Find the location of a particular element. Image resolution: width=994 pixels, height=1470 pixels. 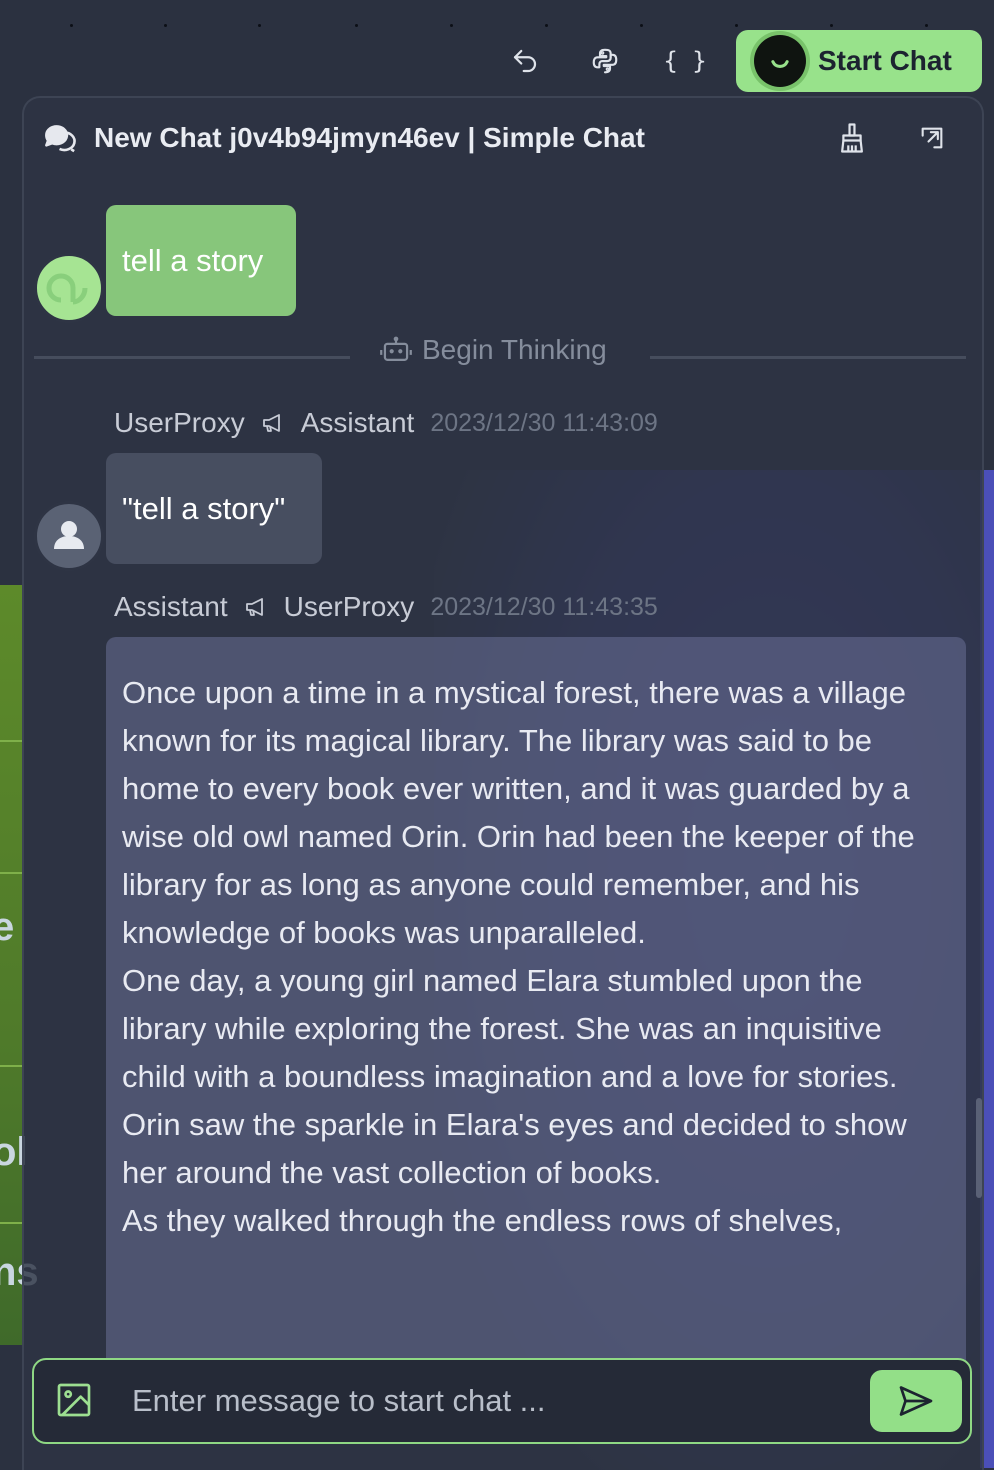

begin-thinking-label: Begin Thinking is located at coordinates (514, 349).